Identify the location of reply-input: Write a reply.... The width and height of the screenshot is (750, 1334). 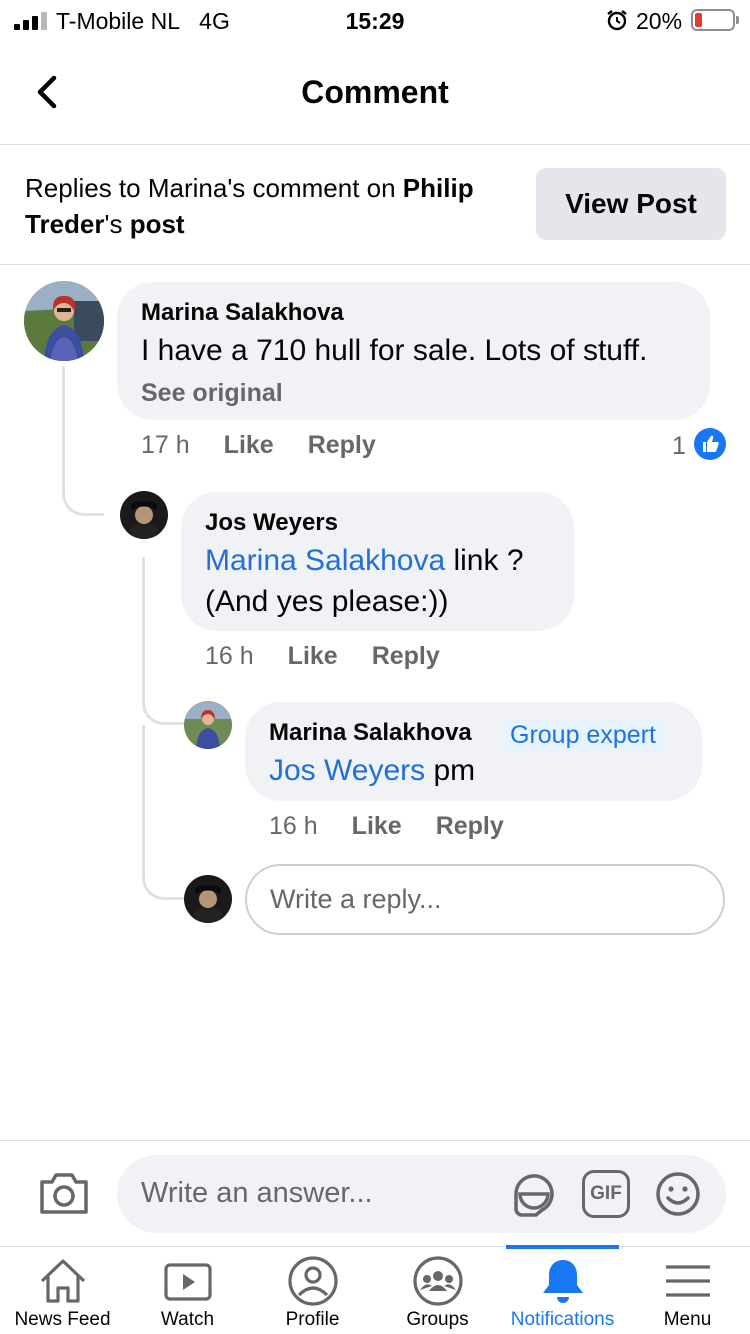
(485, 899).